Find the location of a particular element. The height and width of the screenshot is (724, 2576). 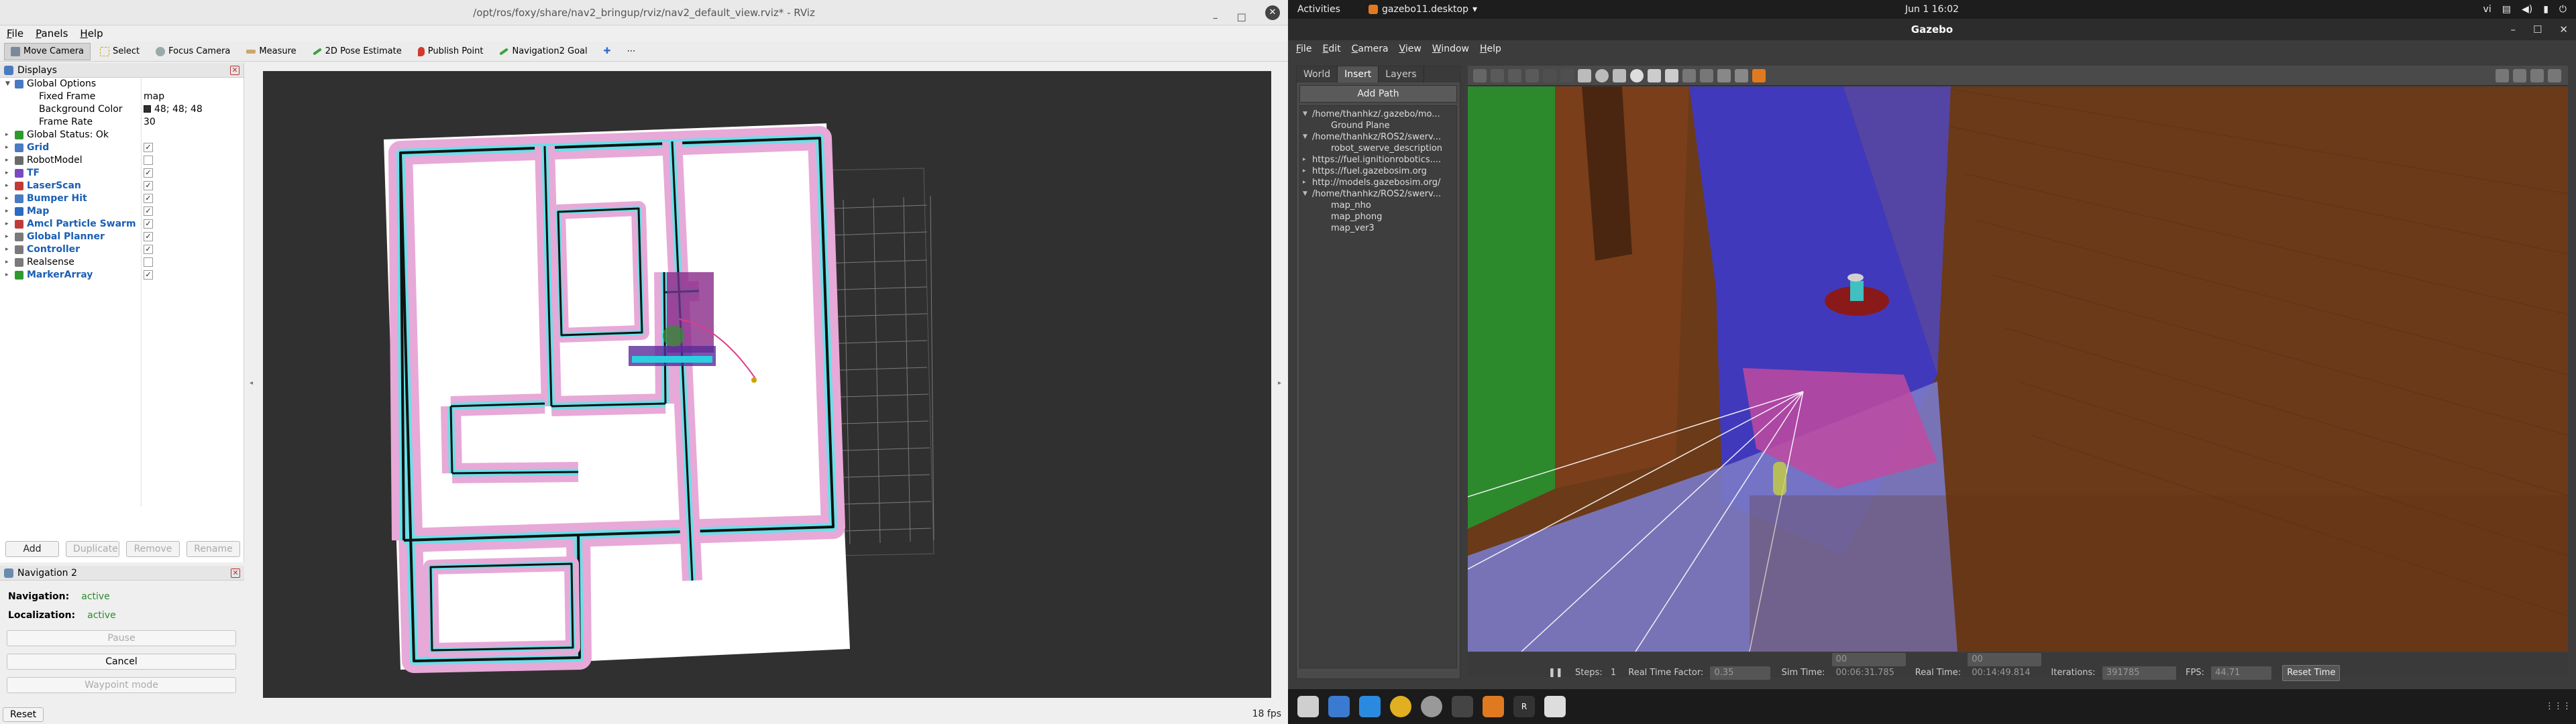

model-path-item: Ground Plane is located at coordinates (1378, 125).